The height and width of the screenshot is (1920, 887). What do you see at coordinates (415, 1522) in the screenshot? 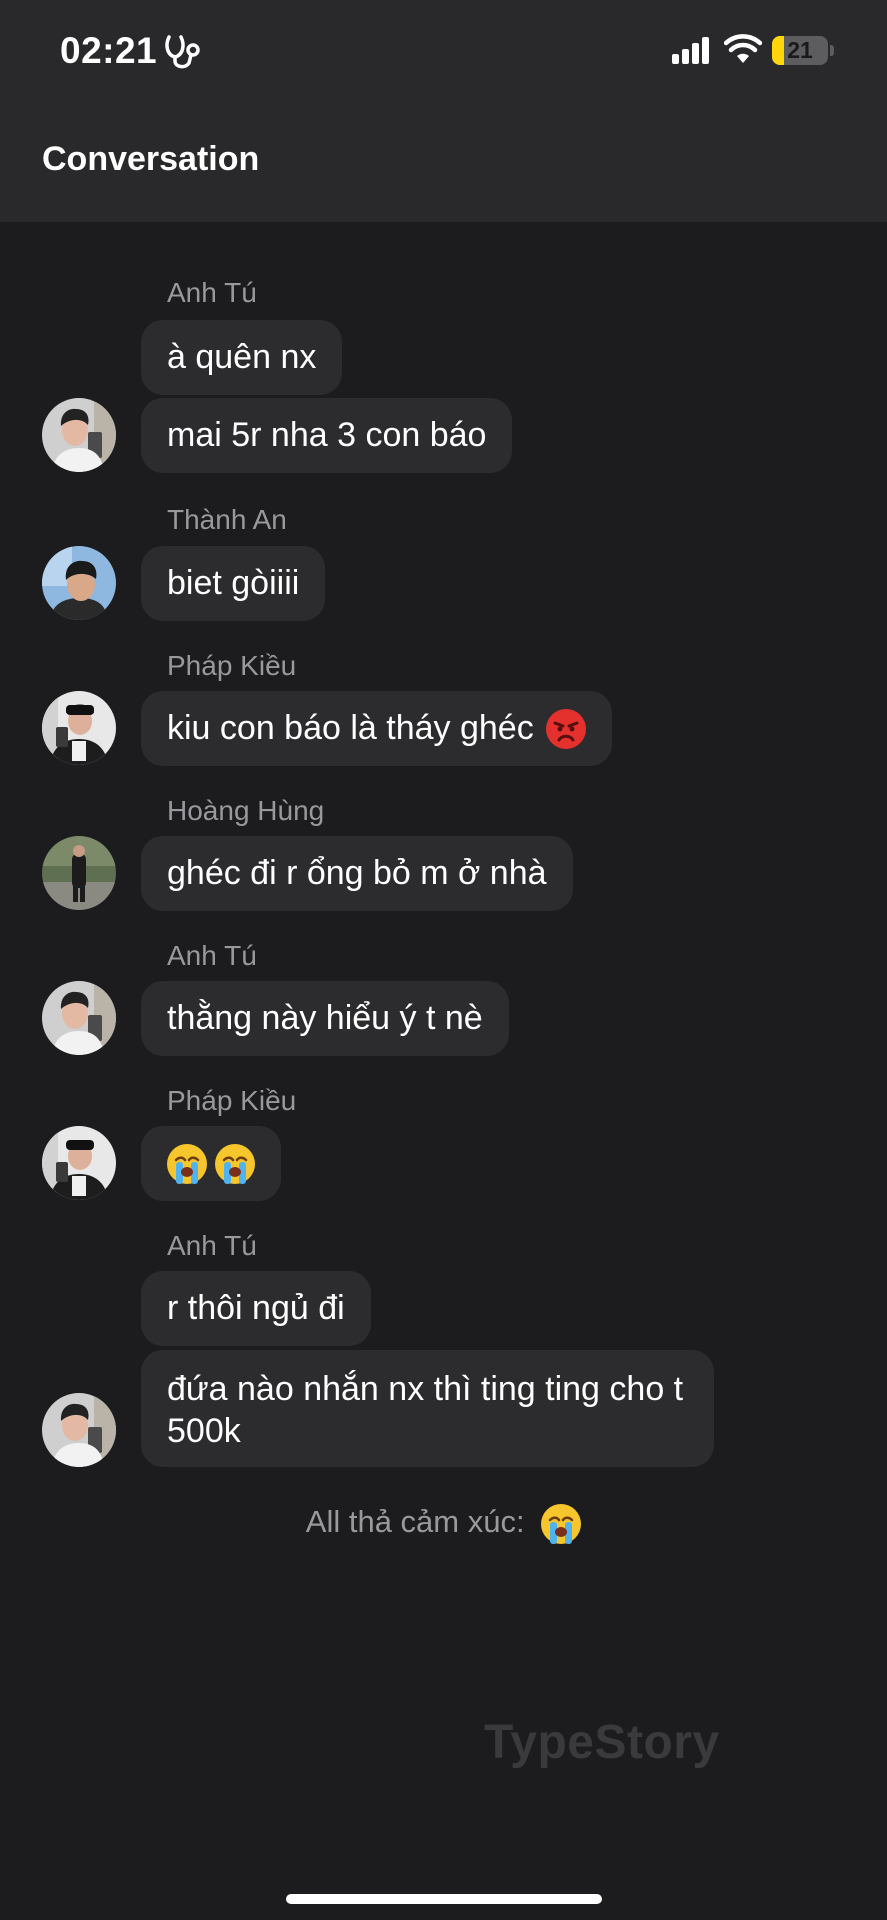
I see `reaction-summary-text: All thả cảm xúc:` at bounding box center [415, 1522].